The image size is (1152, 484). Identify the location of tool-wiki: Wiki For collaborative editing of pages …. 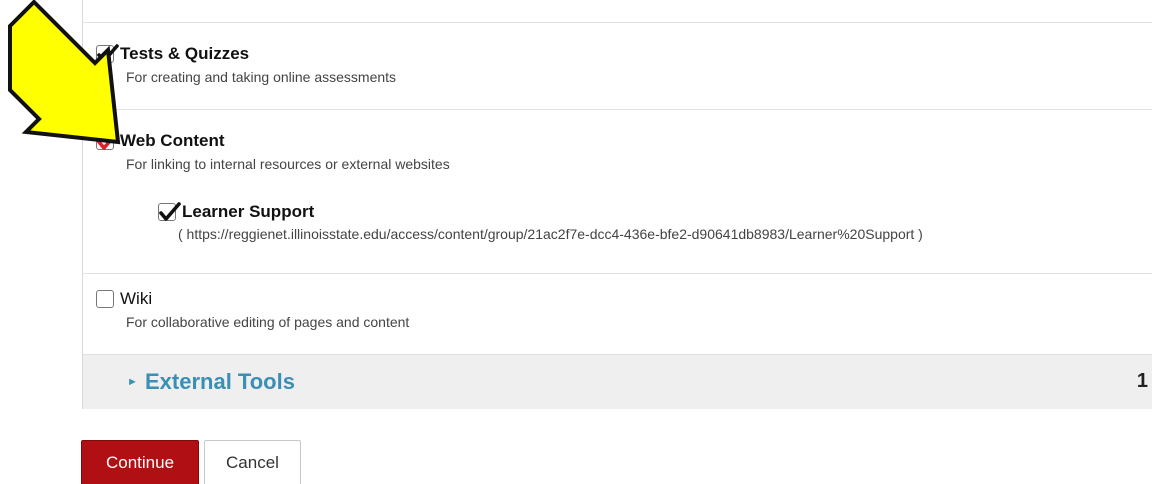
(252, 309).